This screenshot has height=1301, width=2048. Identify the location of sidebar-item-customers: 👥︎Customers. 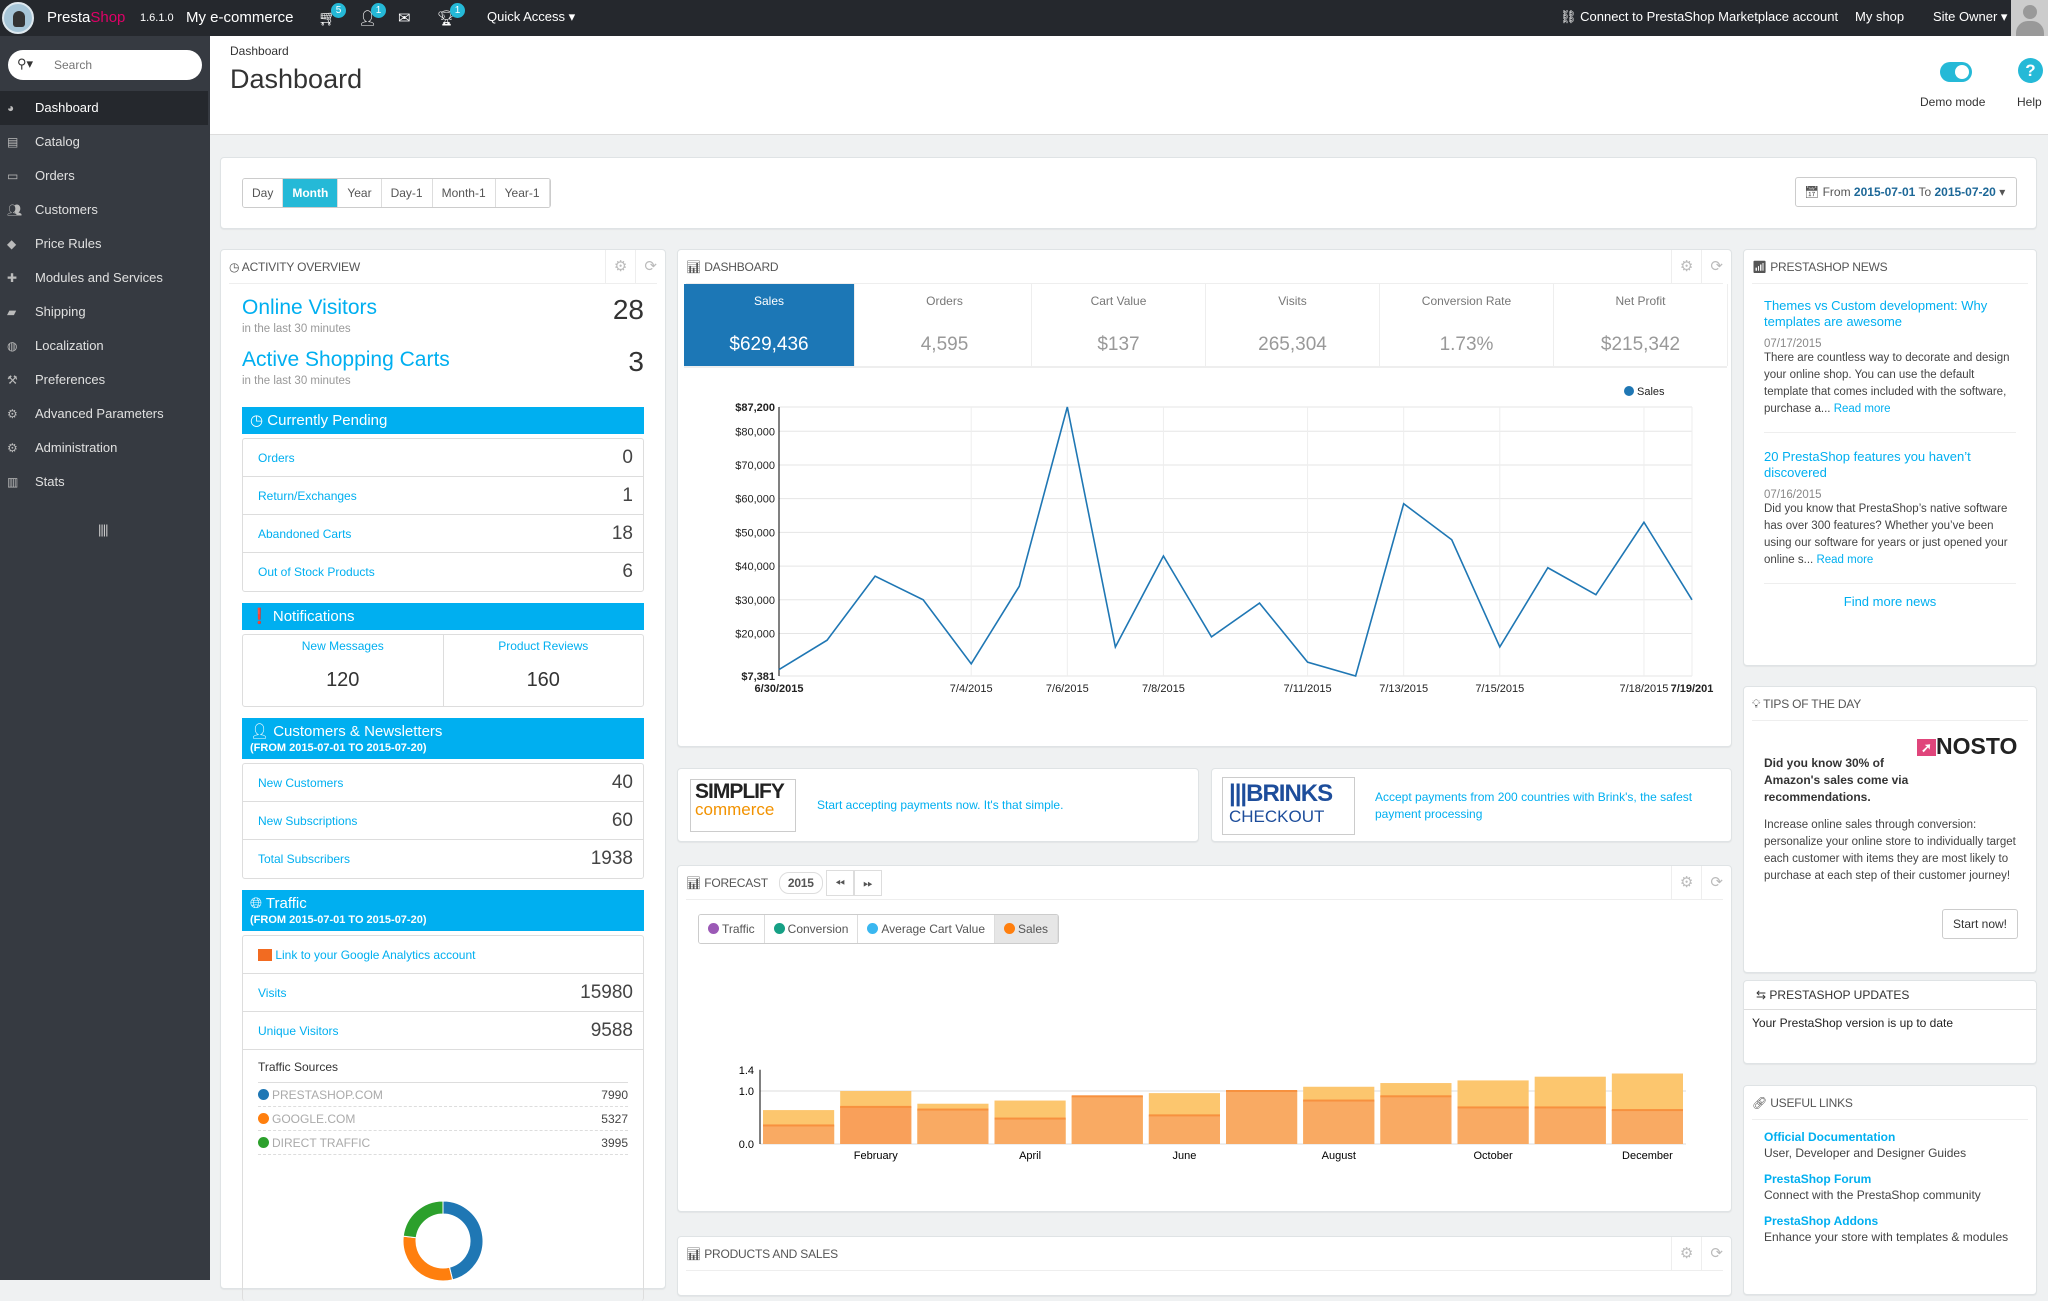
(105, 210).